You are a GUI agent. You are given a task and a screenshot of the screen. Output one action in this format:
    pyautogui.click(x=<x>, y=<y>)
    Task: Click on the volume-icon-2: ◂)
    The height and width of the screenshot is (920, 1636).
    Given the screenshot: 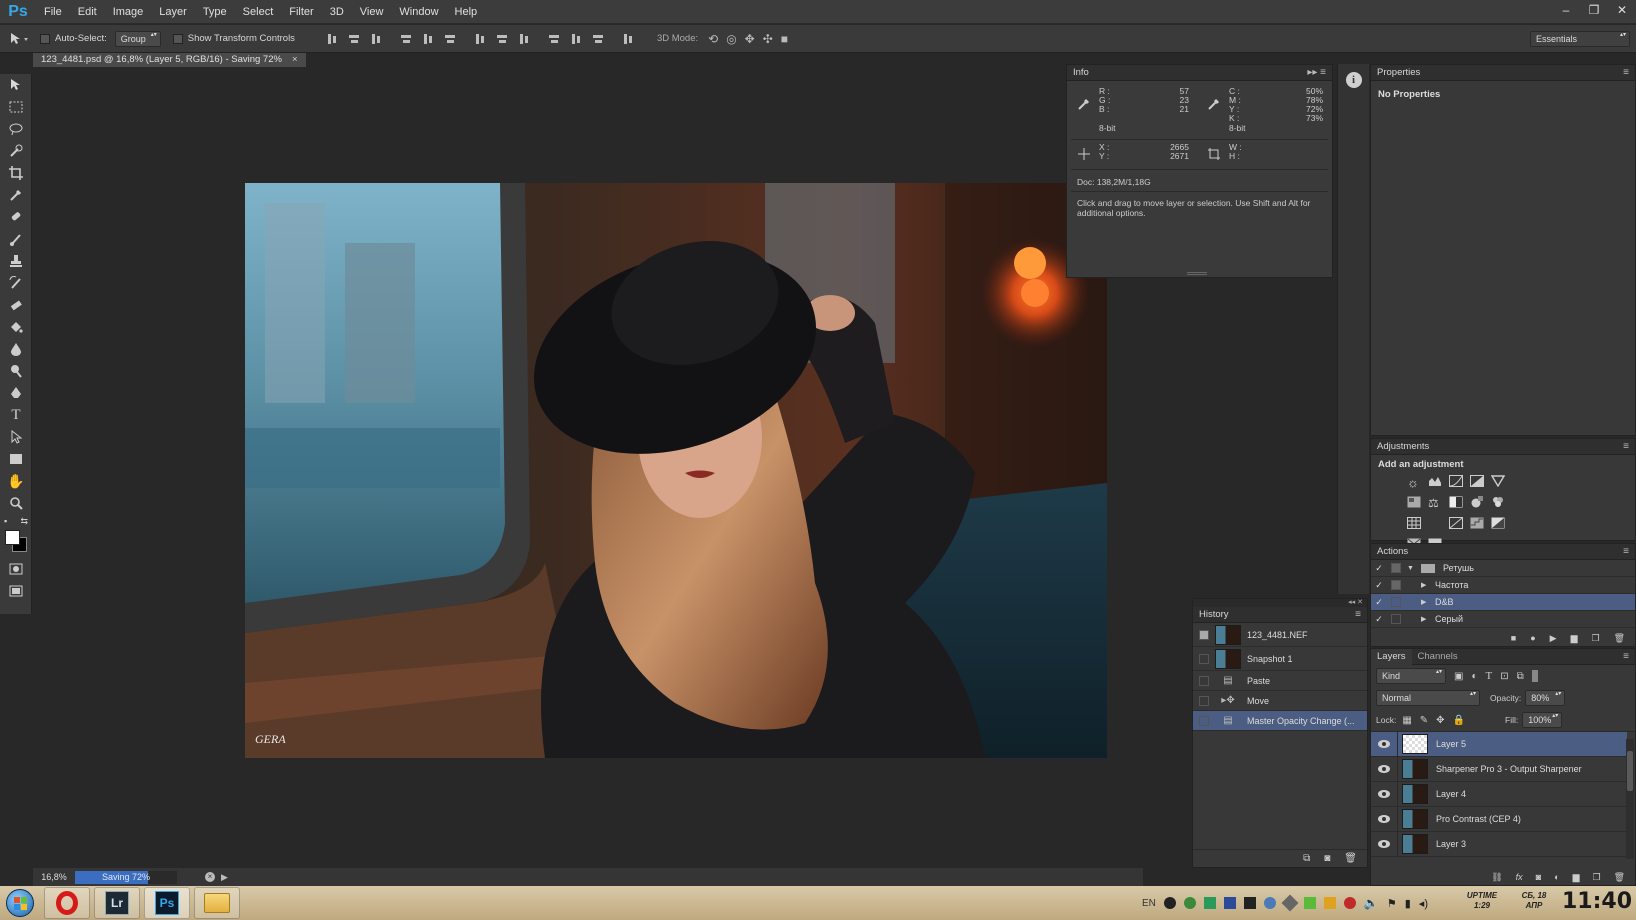 What is the action you would take?
    pyautogui.click(x=1423, y=903)
    